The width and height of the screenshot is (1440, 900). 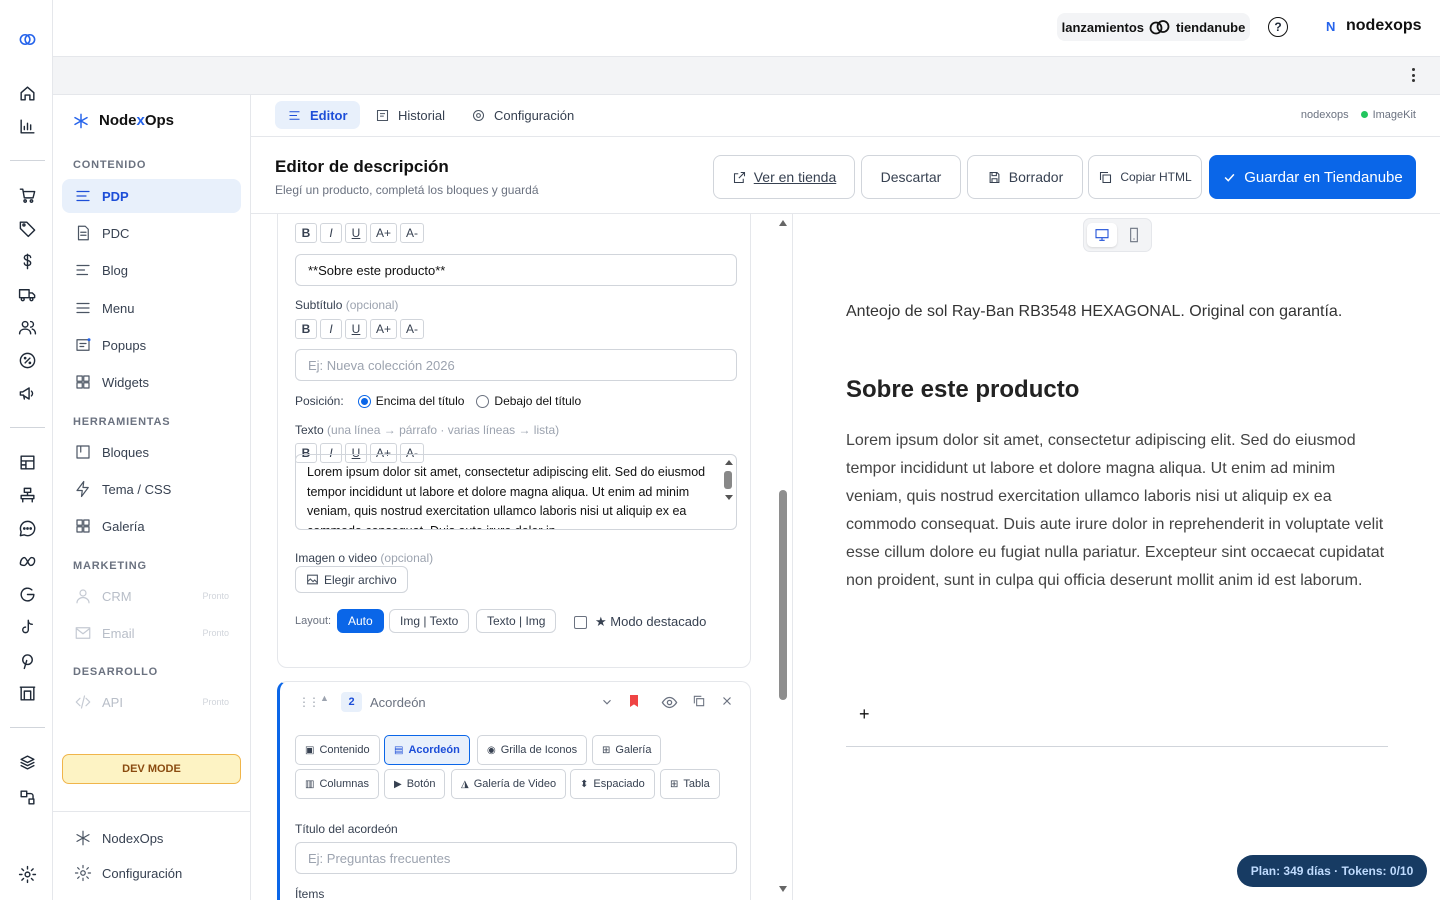 I want to click on highlight-mode-checkbox: ★ Modo destacado, so click(x=640, y=622).